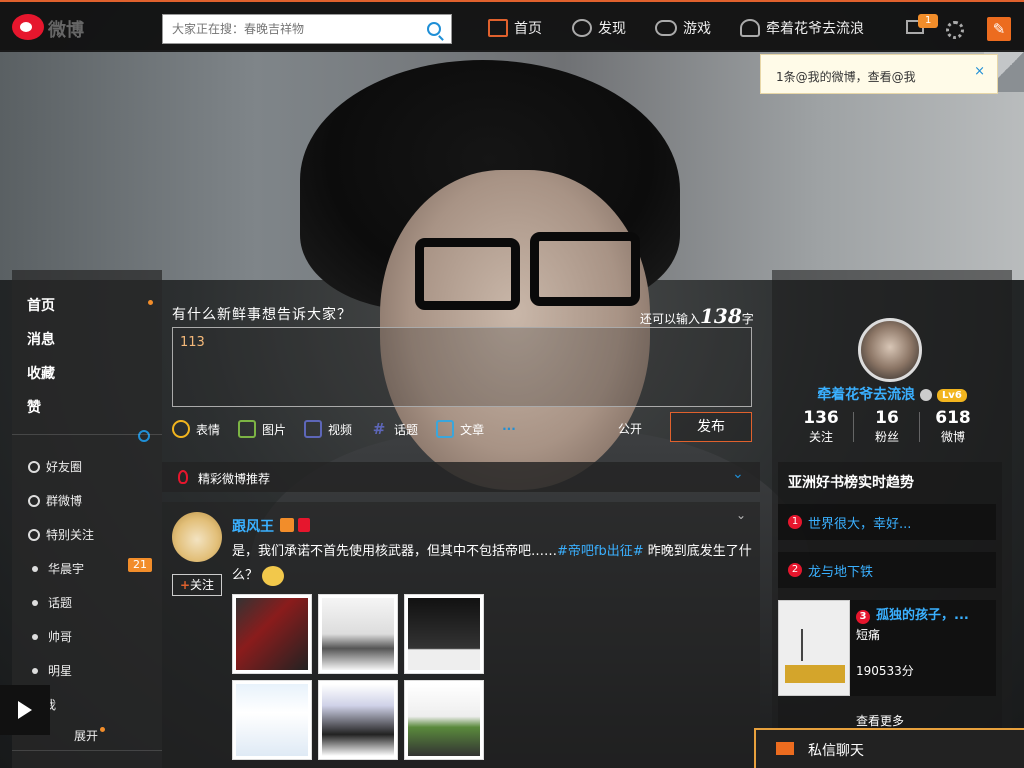 The image size is (1024, 768). What do you see at coordinates (394, 429) in the screenshot?
I see `topic-button: # 话题` at bounding box center [394, 429].